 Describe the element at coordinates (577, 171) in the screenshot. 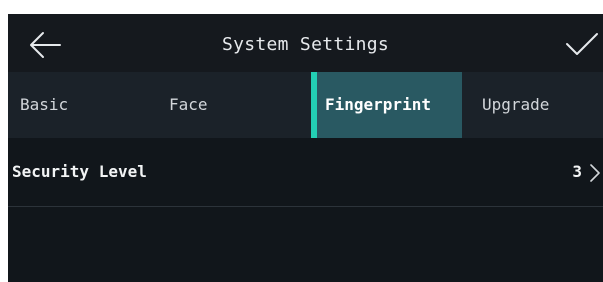

I see `security-level-value: 3` at that location.